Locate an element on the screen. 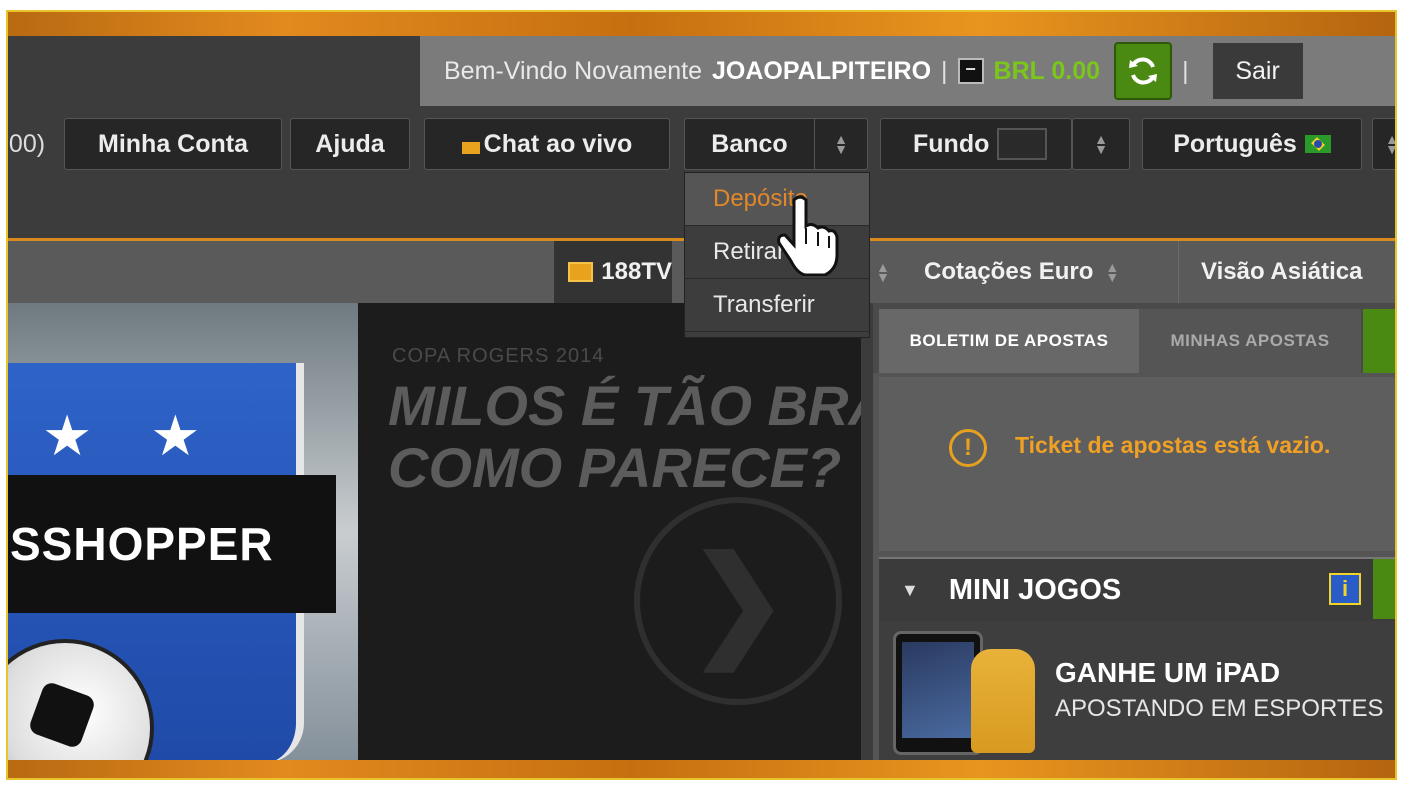 The image size is (1403, 787). bank-button: Banco is located at coordinates (749, 144).